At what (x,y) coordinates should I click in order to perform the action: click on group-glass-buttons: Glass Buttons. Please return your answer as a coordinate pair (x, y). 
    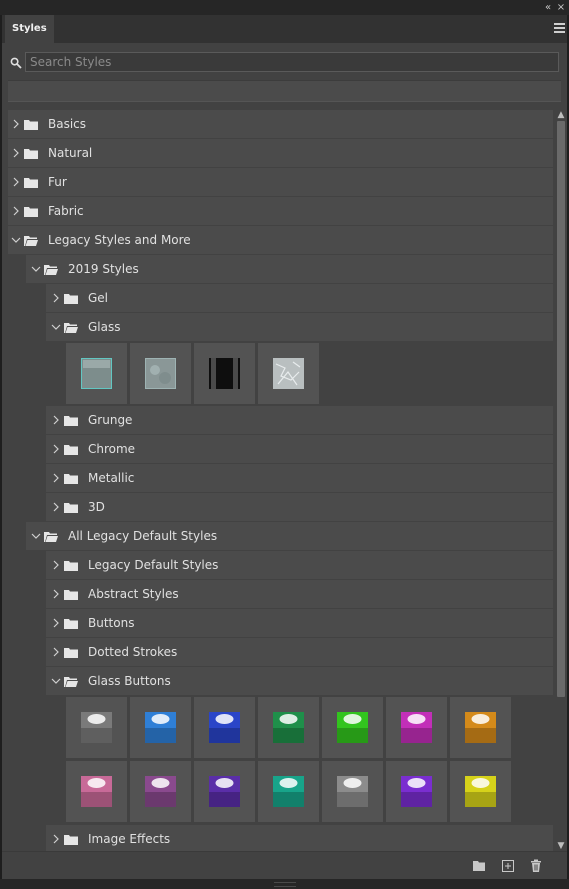
    Looking at the image, I should click on (299, 681).